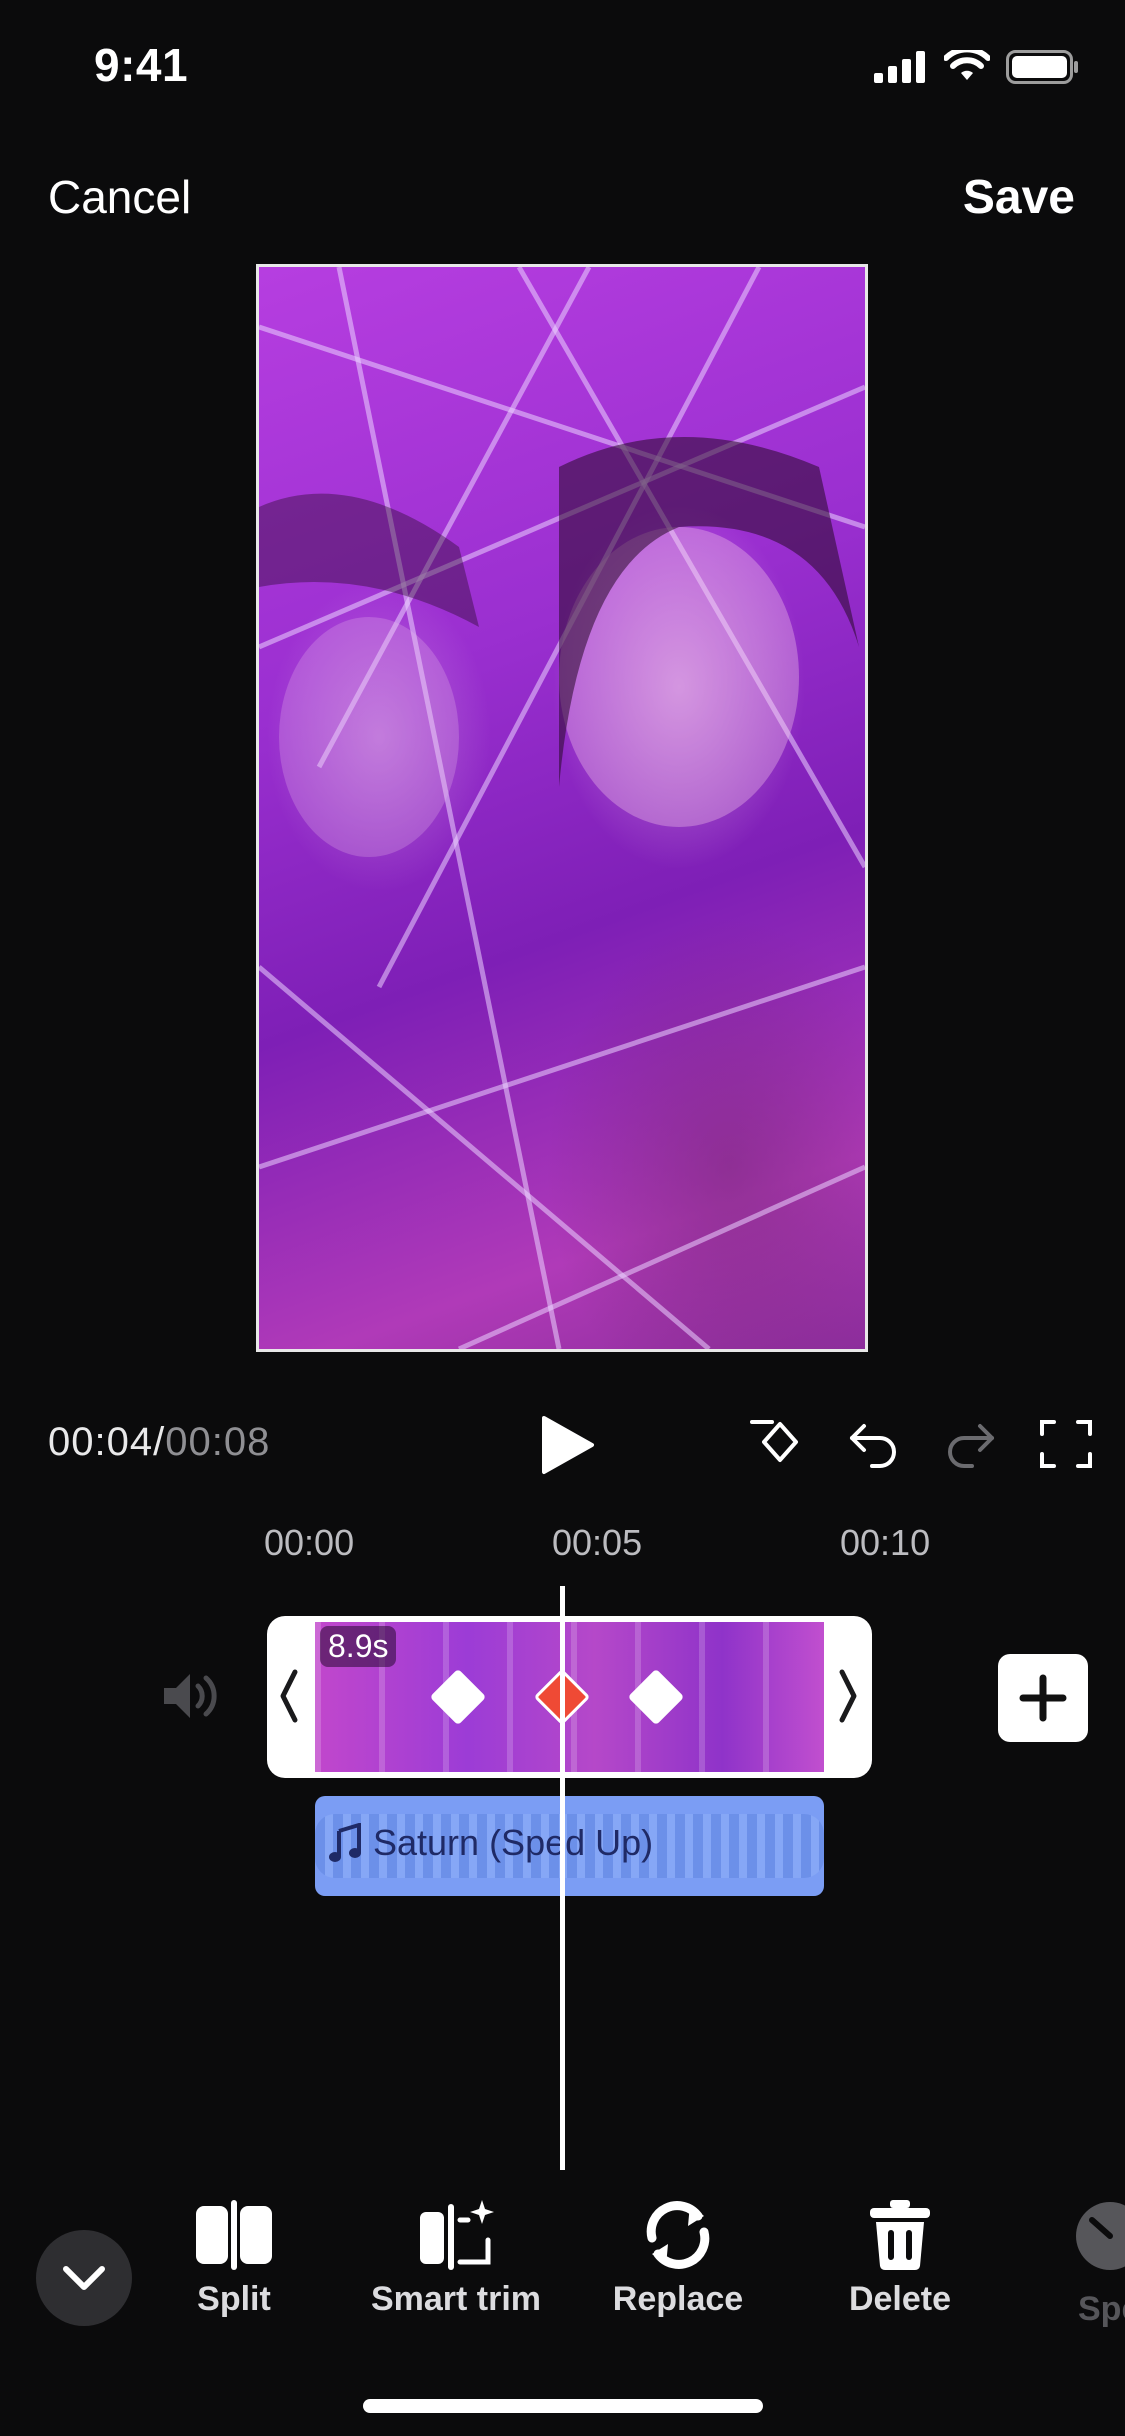  I want to click on audio-label: Saturn (Sped Up), so click(491, 1843).